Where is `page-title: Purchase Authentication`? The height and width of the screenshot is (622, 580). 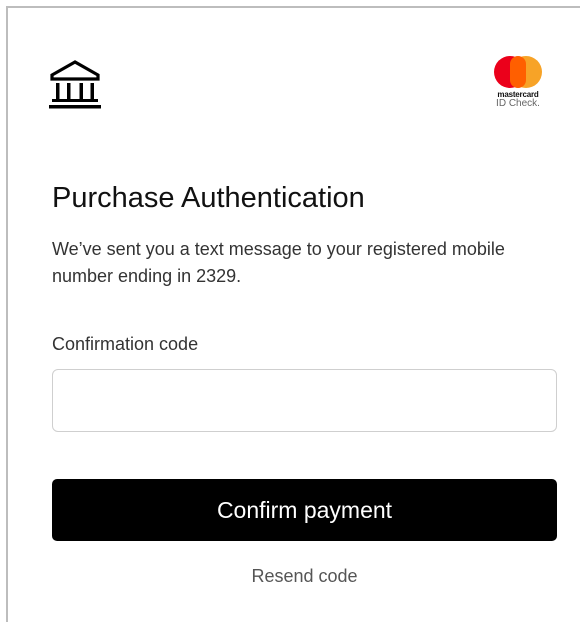 page-title: Purchase Authentication is located at coordinates (208, 198).